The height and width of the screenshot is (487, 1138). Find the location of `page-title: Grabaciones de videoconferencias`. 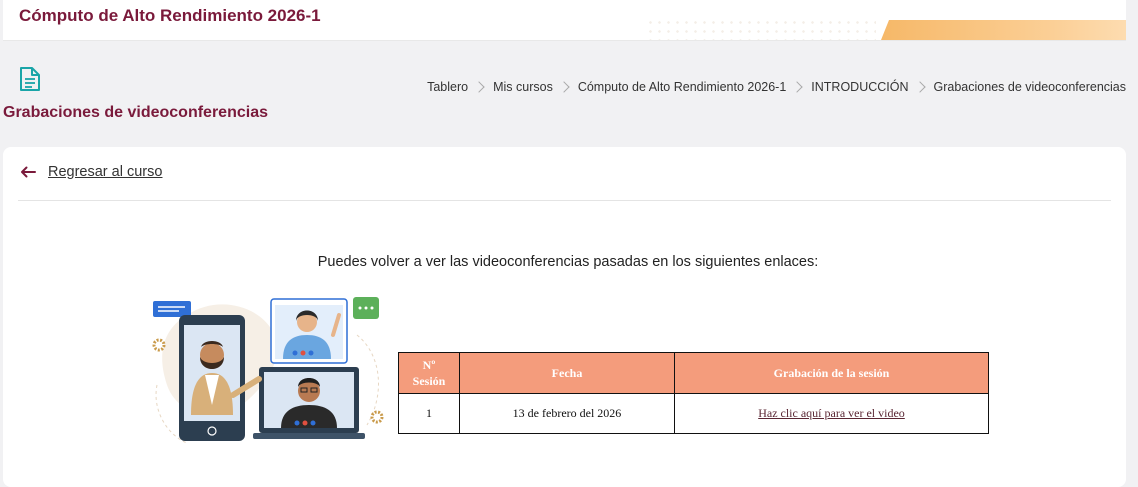

page-title: Grabaciones de videoconferencias is located at coordinates (135, 112).